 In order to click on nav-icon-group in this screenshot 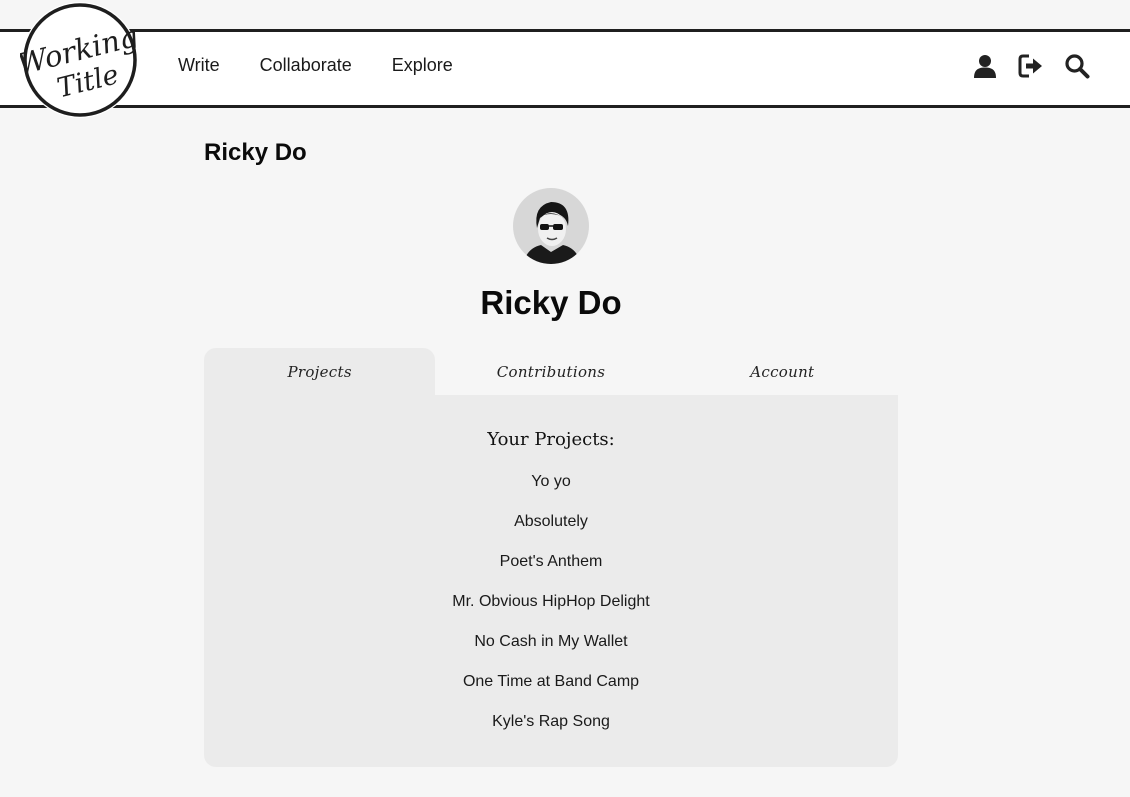, I will do `click(1021, 65)`.